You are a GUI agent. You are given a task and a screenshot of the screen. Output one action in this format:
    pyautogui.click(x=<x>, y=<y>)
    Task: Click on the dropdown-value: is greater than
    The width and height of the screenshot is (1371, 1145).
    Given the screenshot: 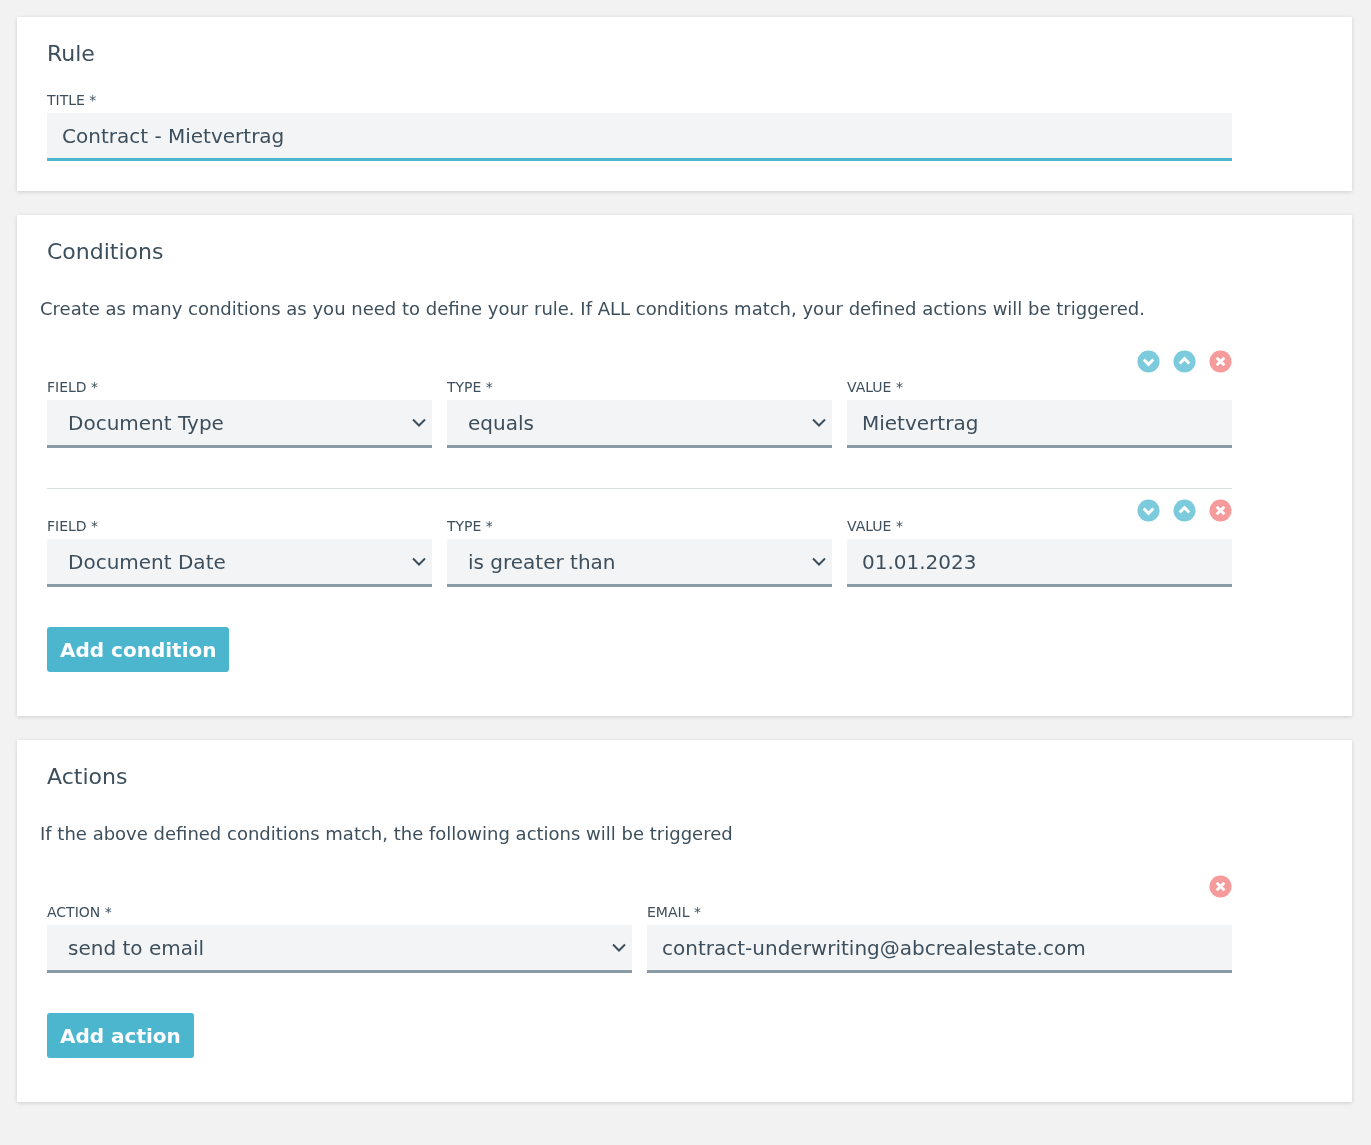 What is the action you would take?
    pyautogui.click(x=542, y=562)
    